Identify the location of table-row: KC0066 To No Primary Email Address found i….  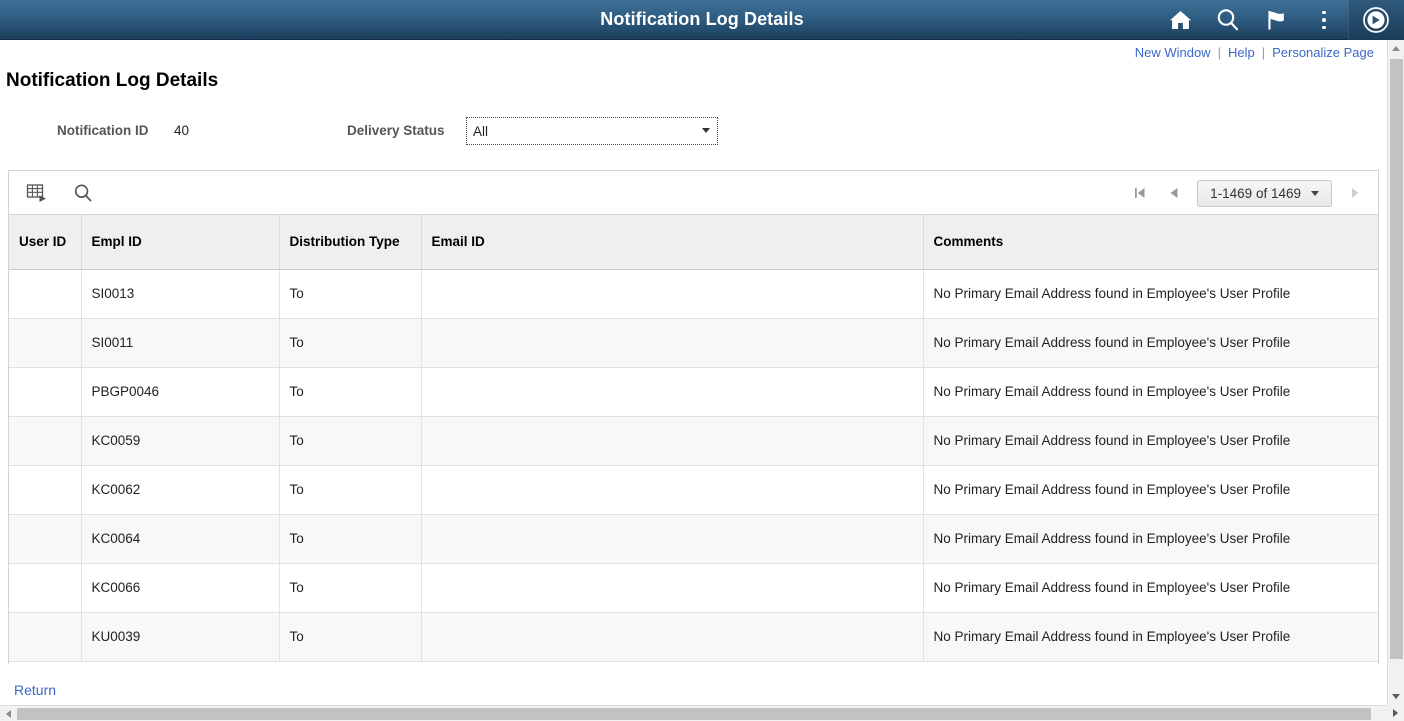
(693, 588).